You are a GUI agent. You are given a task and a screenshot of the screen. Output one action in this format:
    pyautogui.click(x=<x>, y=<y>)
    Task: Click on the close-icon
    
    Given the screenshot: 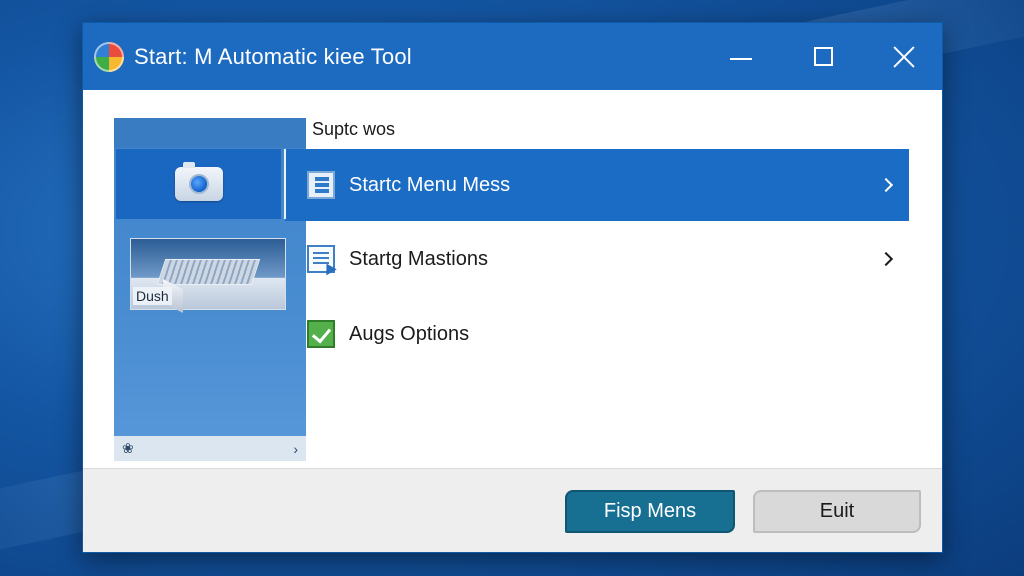 What is the action you would take?
    pyautogui.click(x=904, y=57)
    